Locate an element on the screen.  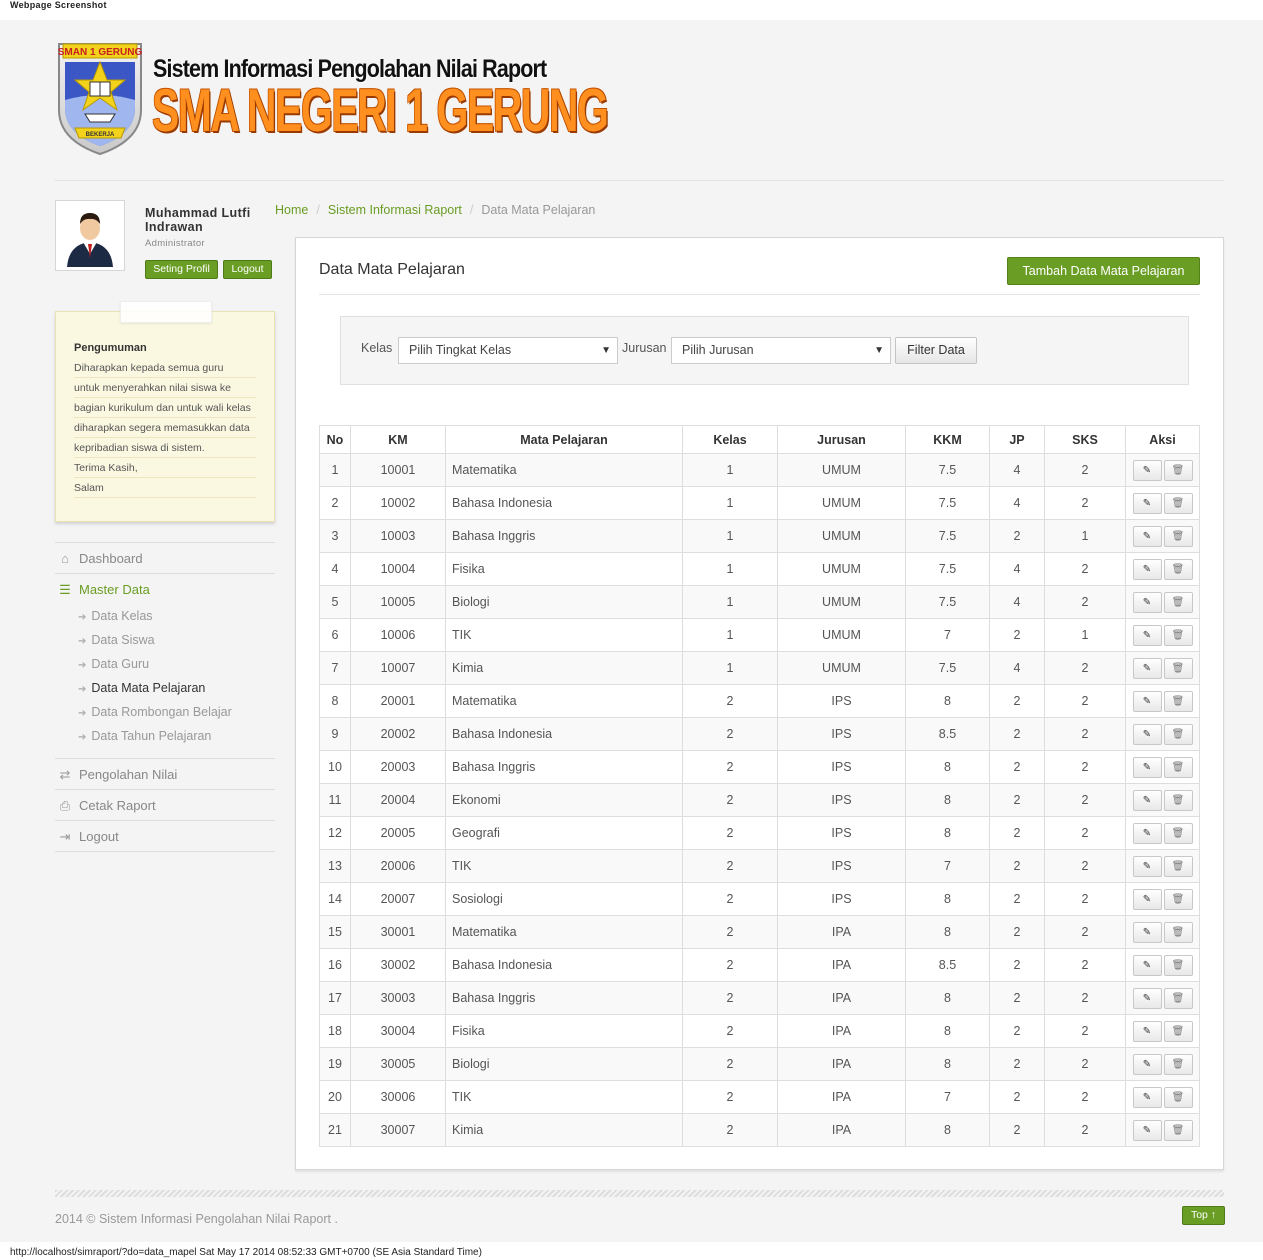
column-header: Jurusan is located at coordinates (841, 439).